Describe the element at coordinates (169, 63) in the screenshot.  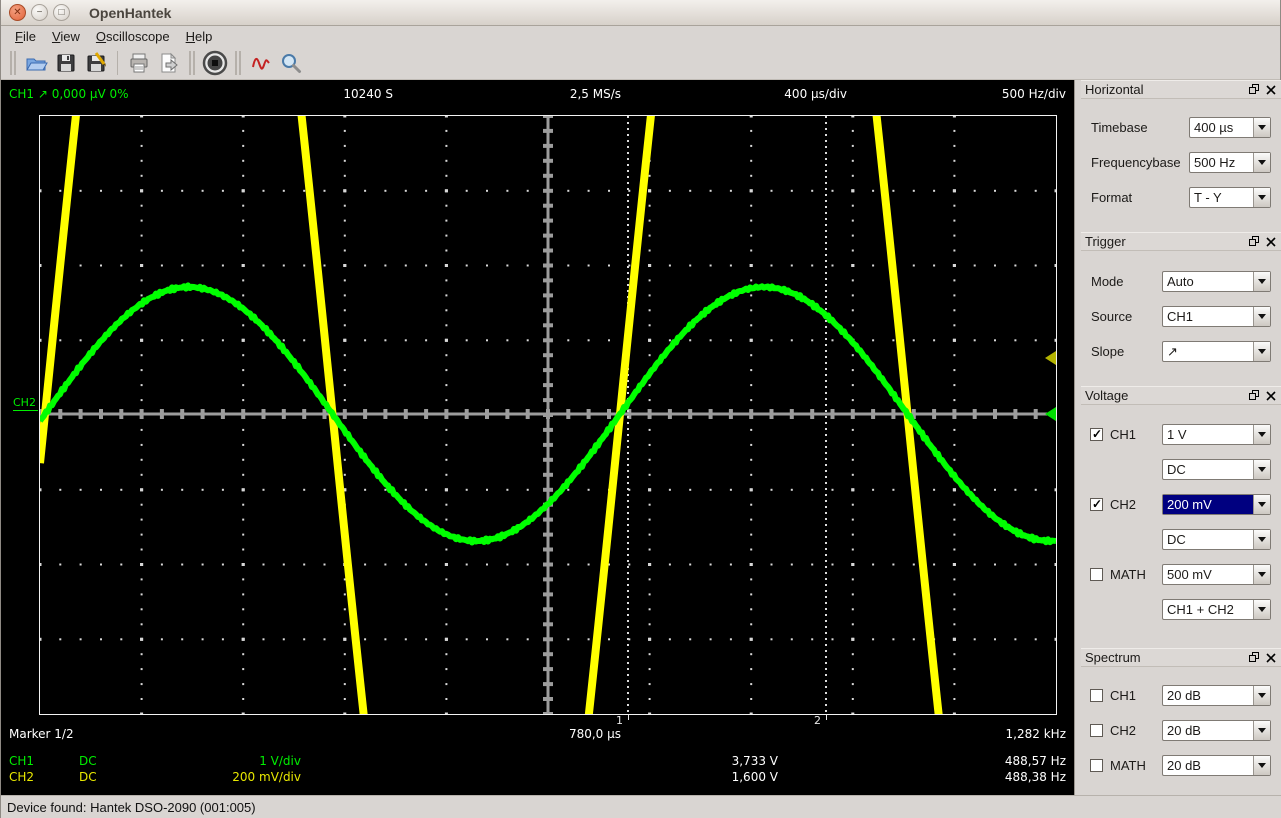
I see `export-button` at that location.